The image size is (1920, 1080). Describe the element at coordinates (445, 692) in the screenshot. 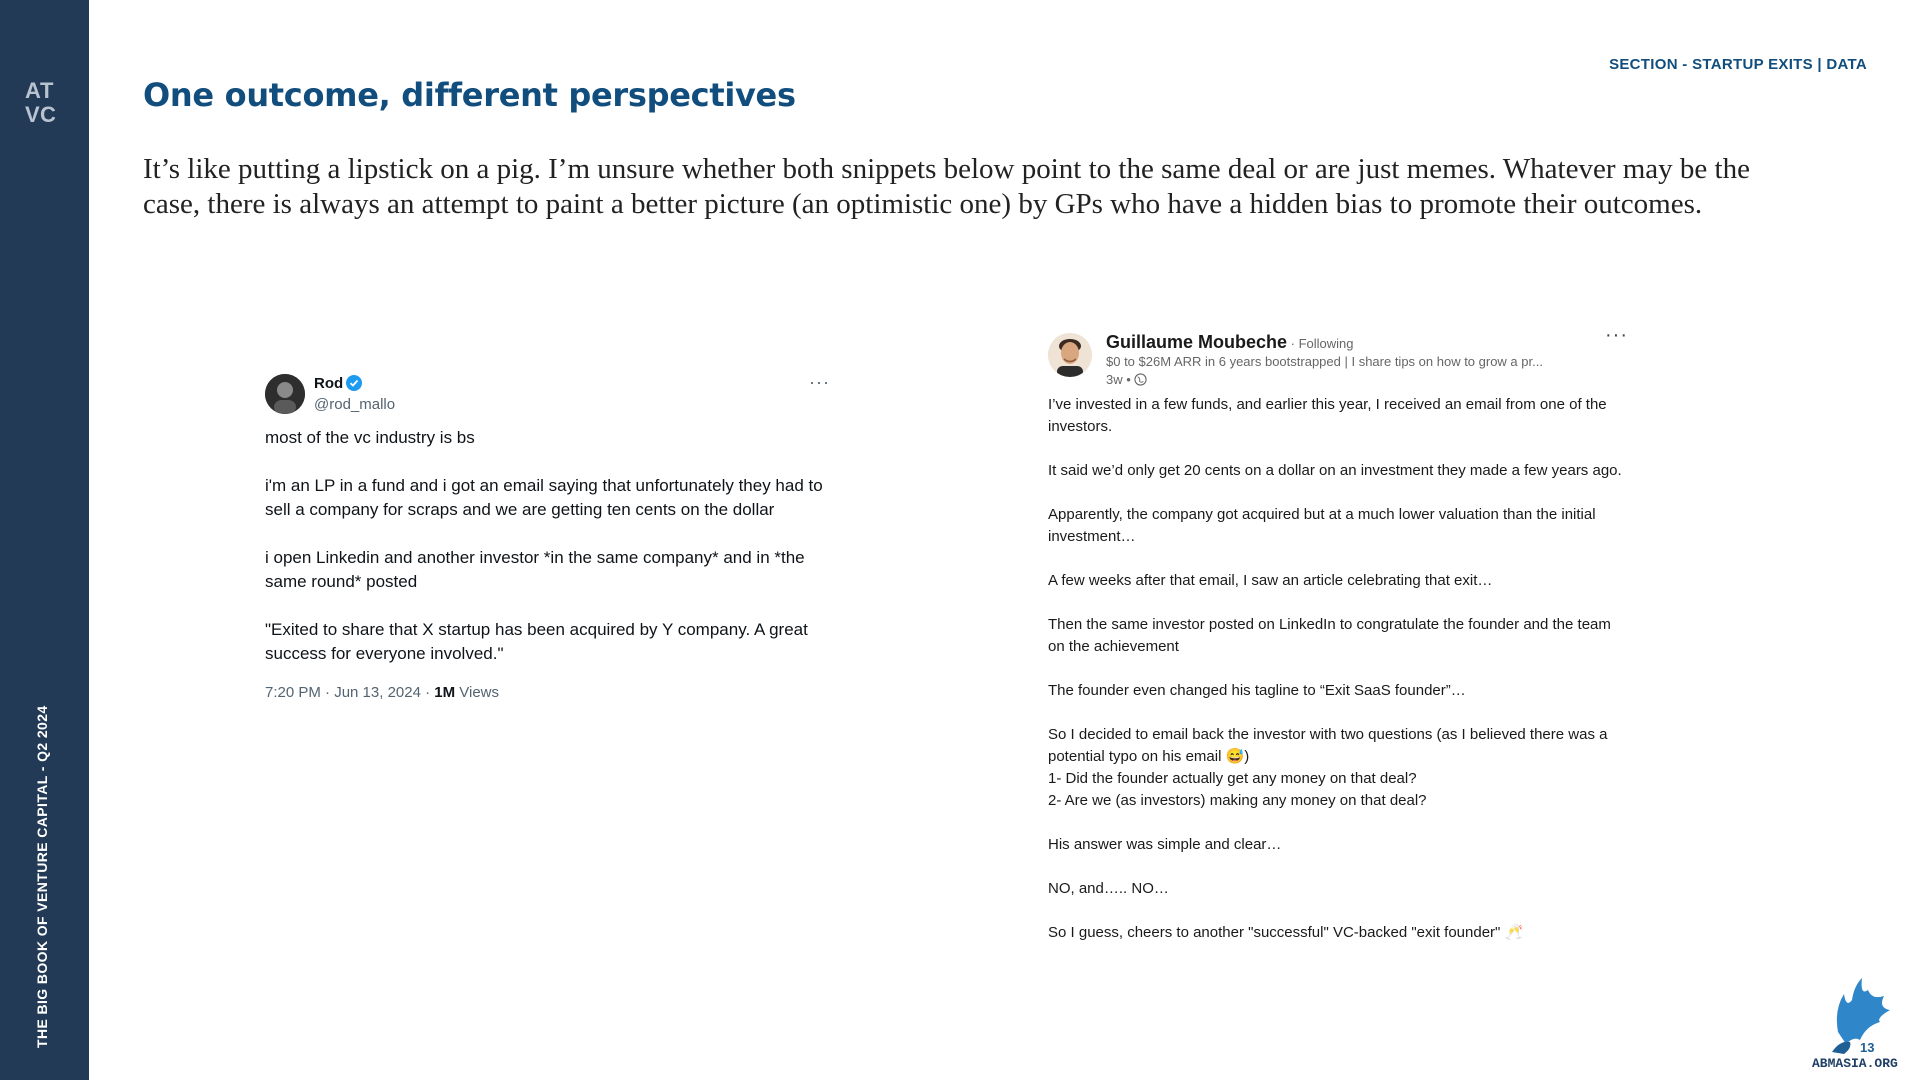

I see `tweet-views-count: 1M` at that location.